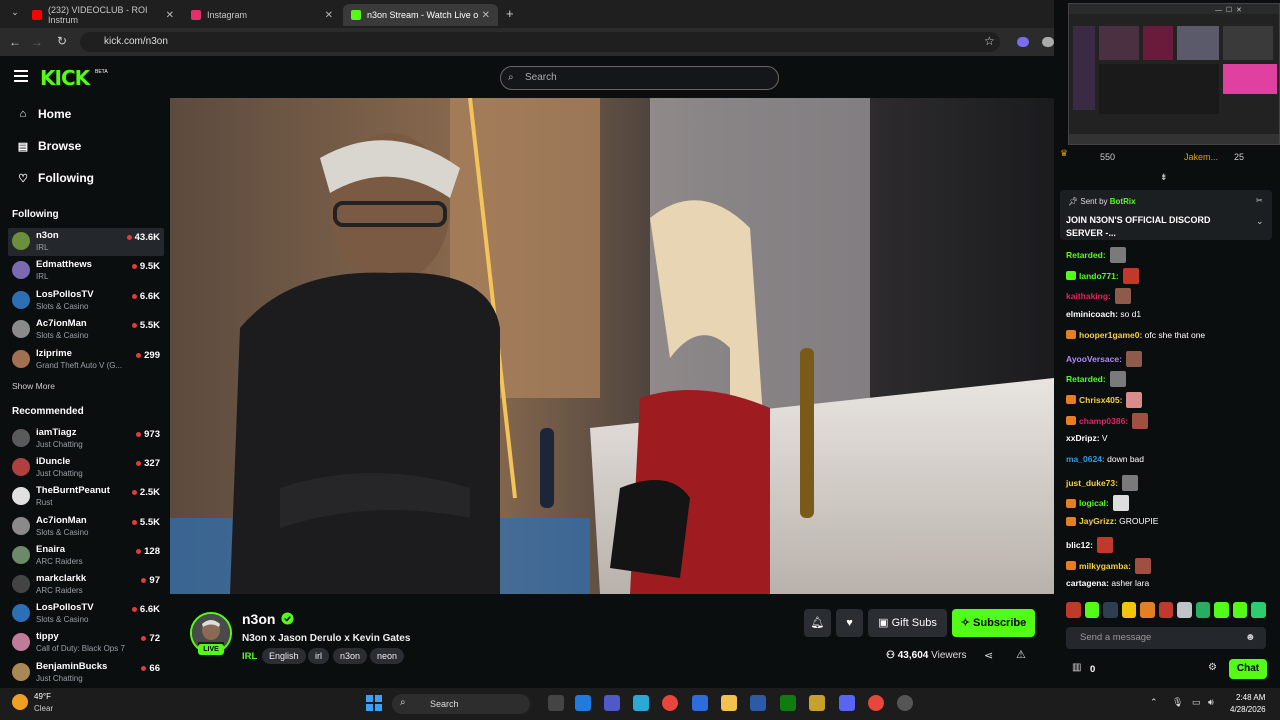  What do you see at coordinates (21, 76) in the screenshot?
I see `menu-icon` at bounding box center [21, 76].